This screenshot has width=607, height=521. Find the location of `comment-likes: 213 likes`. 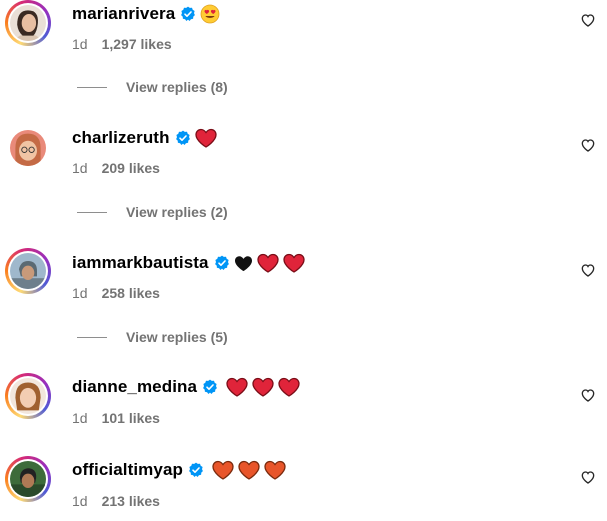

comment-likes: 213 likes is located at coordinates (131, 501).